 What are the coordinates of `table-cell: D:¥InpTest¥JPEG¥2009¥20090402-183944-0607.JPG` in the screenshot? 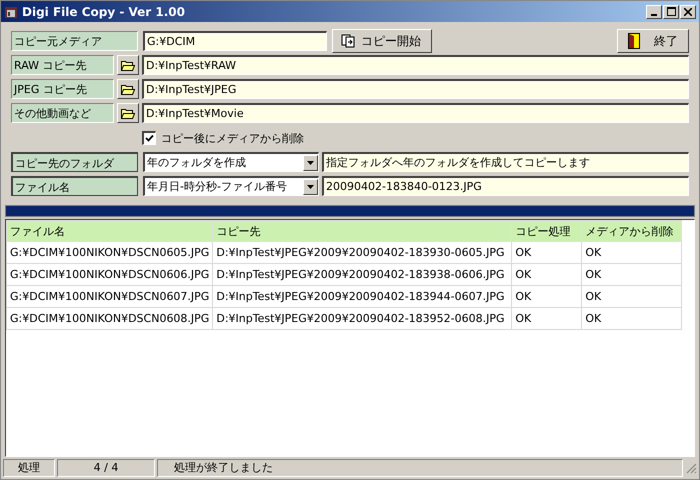 It's located at (362, 297).